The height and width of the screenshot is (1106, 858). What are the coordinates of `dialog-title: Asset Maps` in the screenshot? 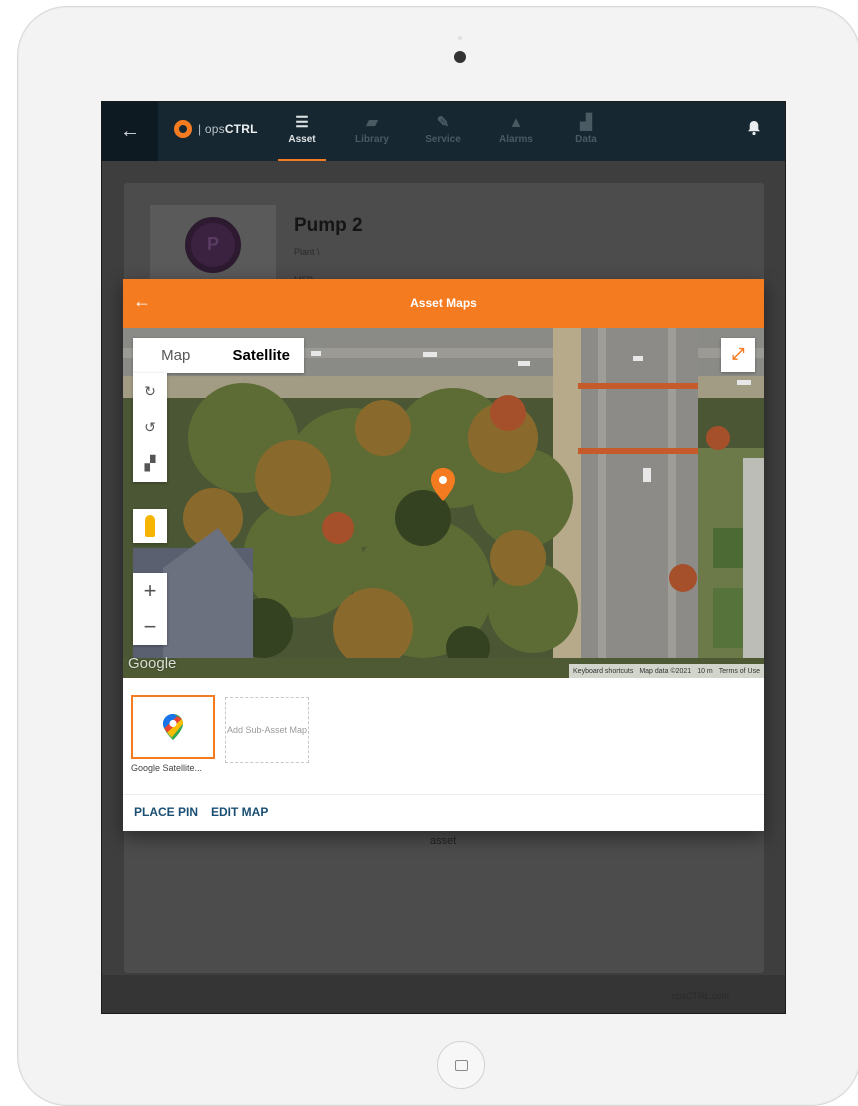 It's located at (443, 303).